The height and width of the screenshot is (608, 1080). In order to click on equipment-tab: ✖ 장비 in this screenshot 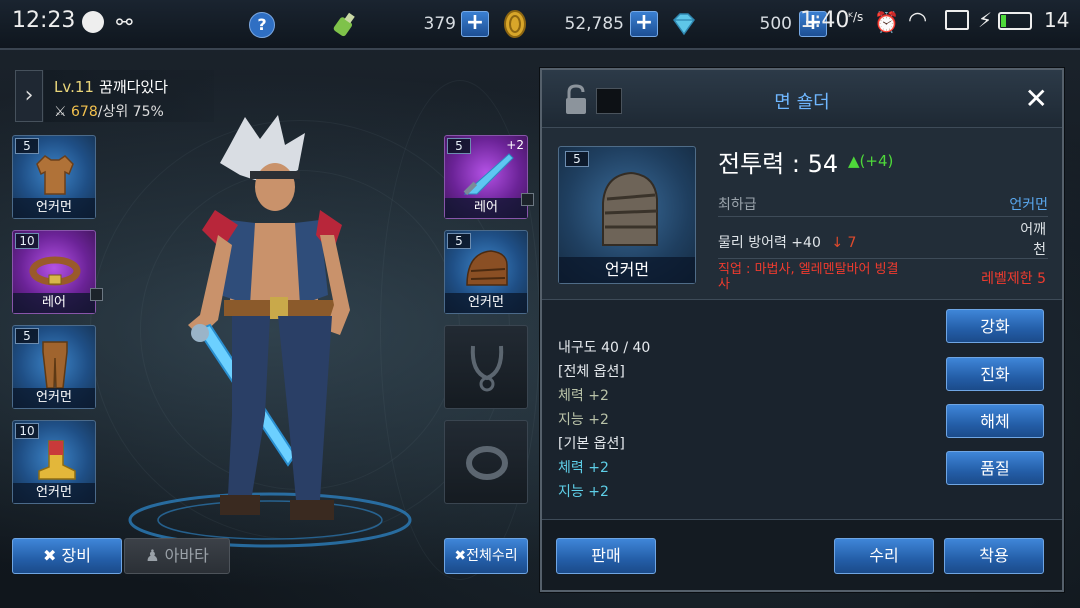, I will do `click(67, 556)`.